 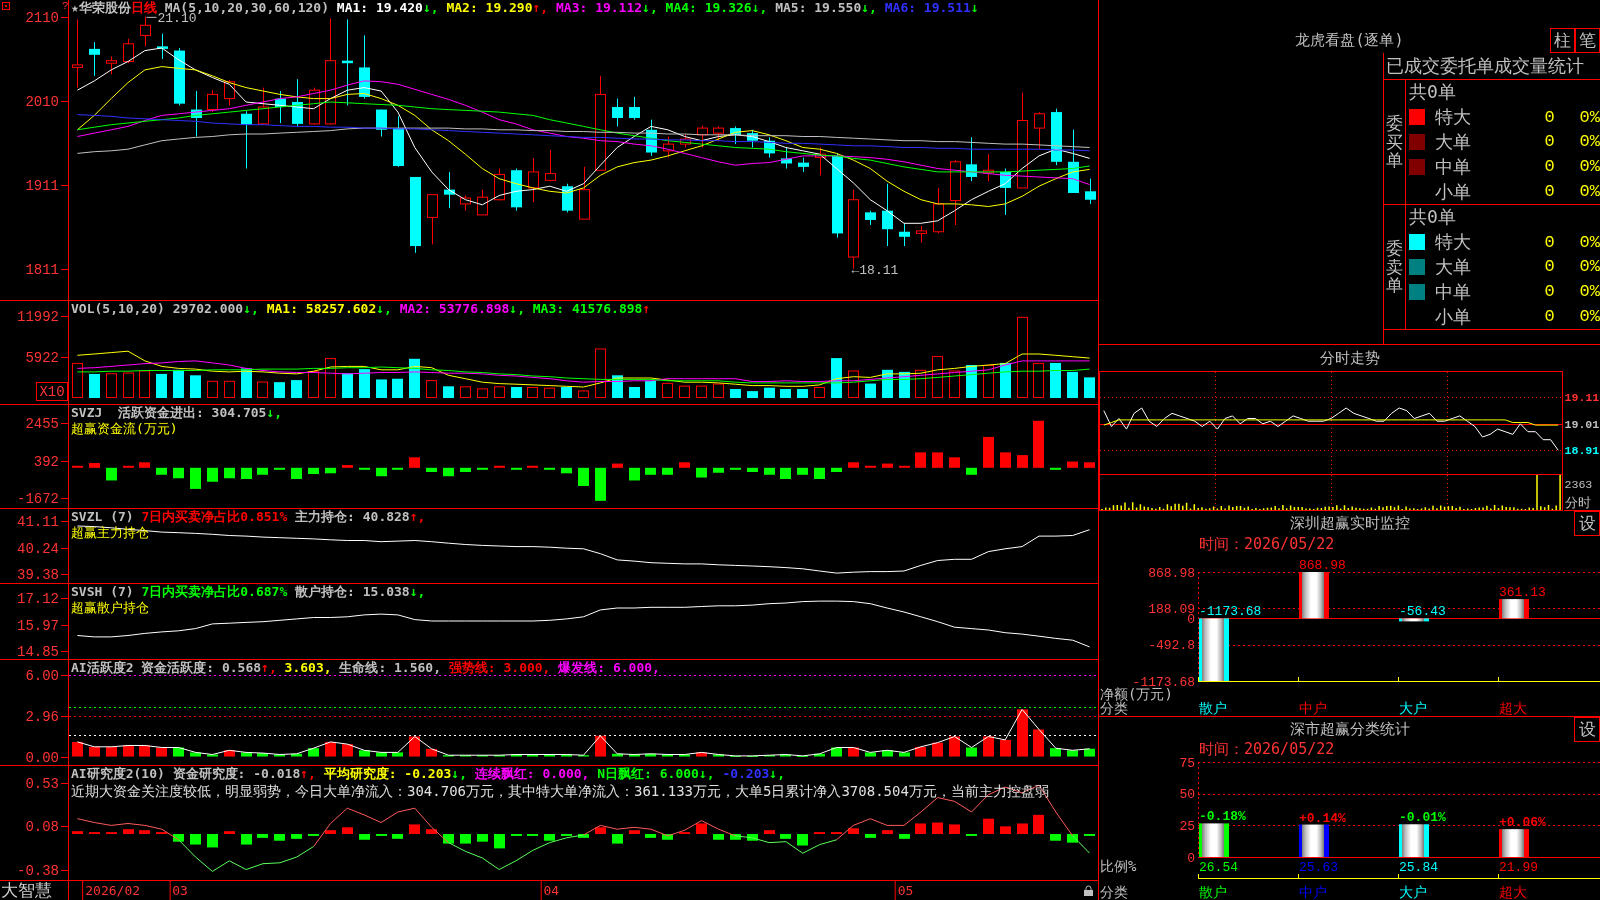 What do you see at coordinates (65, 6) in the screenshot?
I see `help-mark: ?` at bounding box center [65, 6].